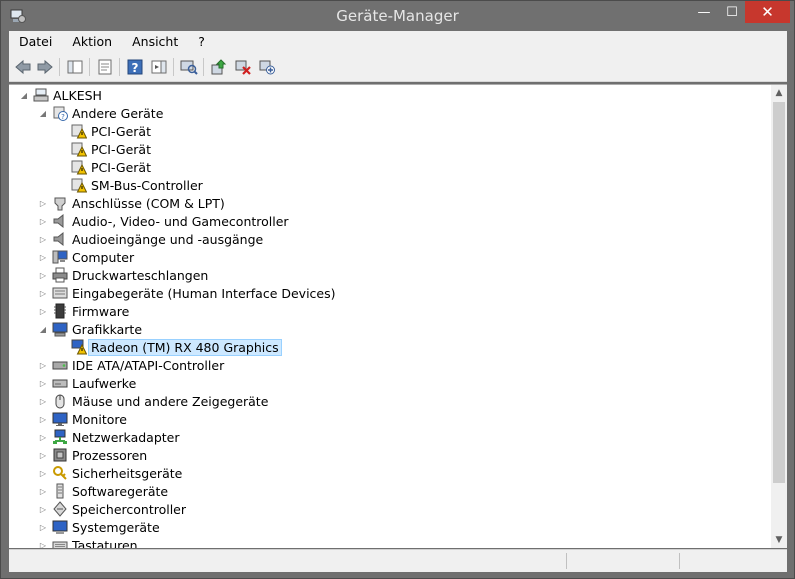 The image size is (795, 579). I want to click on vertical-scrollbar: ▲ ▼, so click(779, 316).